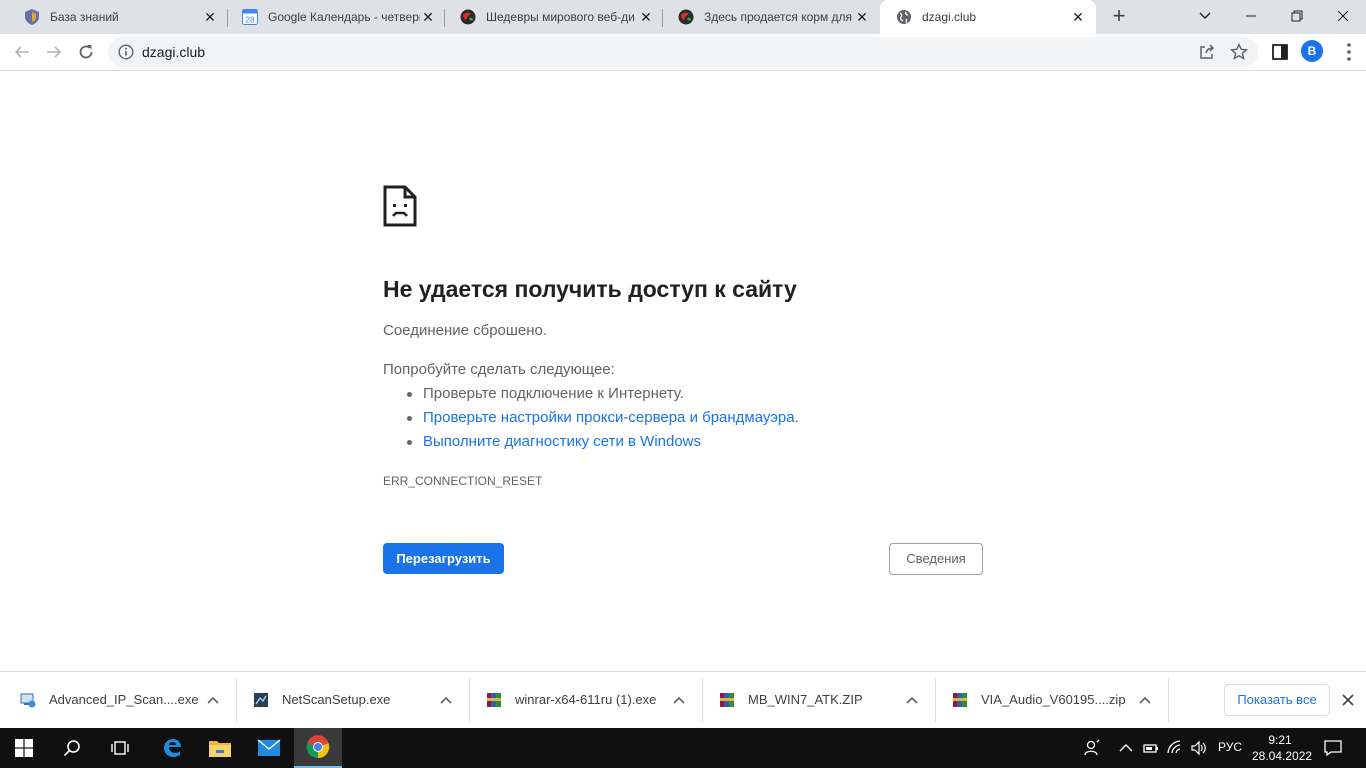  What do you see at coordinates (949, 17) in the screenshot?
I see `tab-title: dzagi.club` at bounding box center [949, 17].